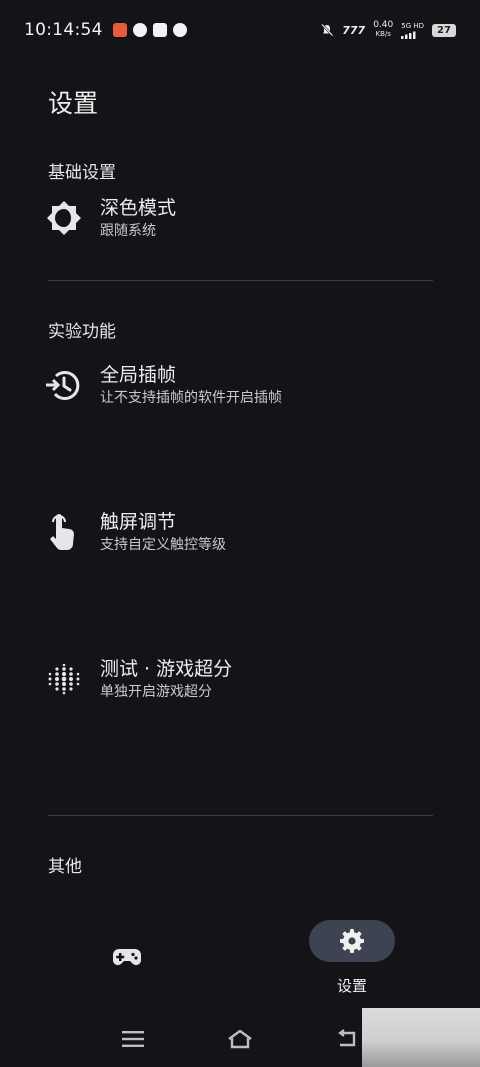  Describe the element at coordinates (82, 173) in the screenshot. I see `section-header-basic: 基础设置` at that location.